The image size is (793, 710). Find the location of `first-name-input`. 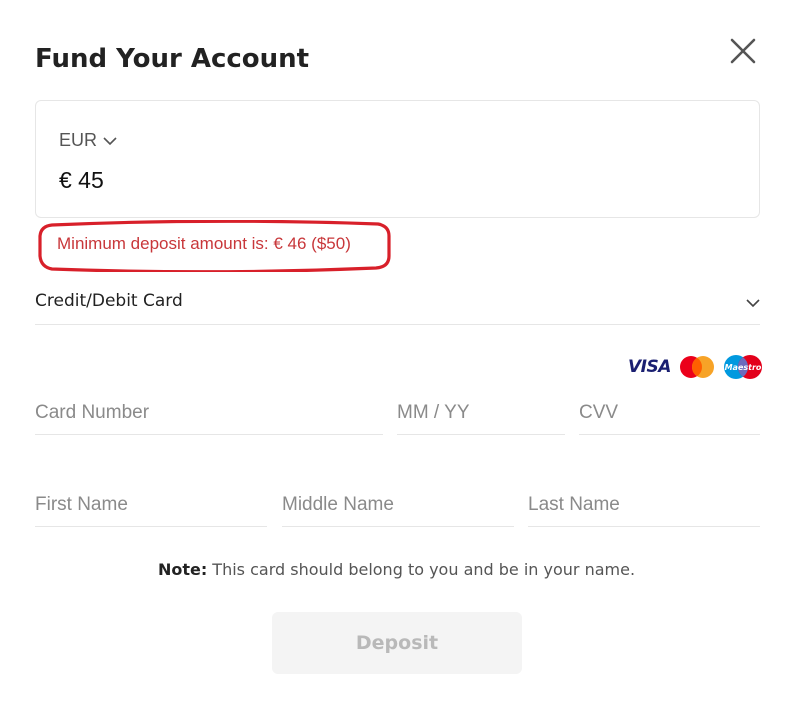

first-name-input is located at coordinates (151, 504).